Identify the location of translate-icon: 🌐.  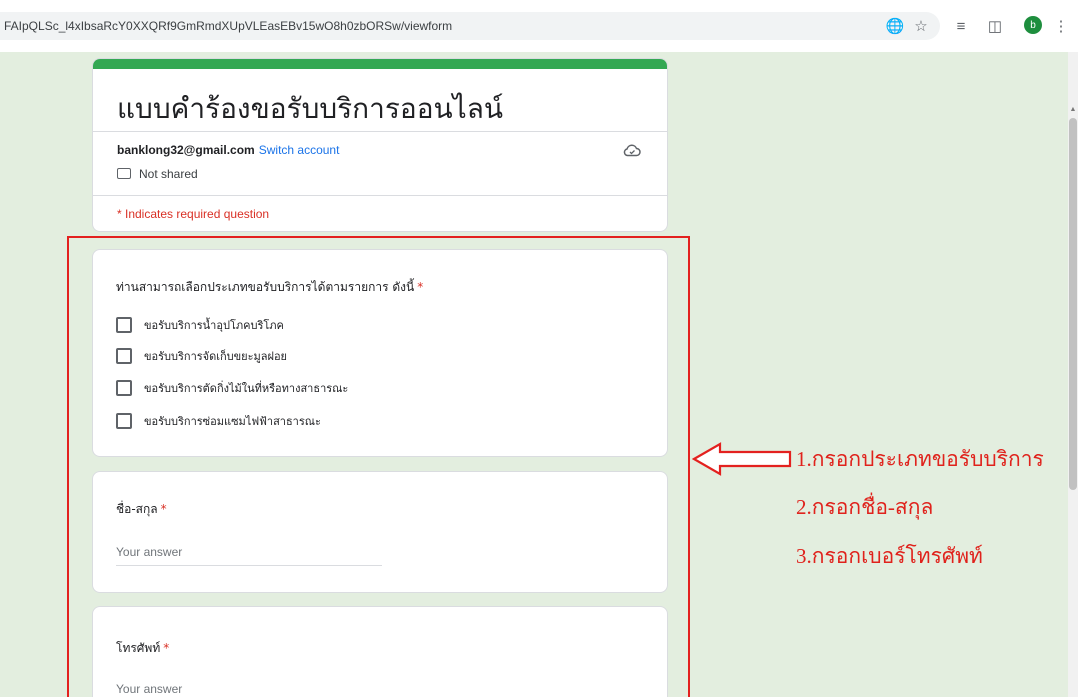
(895, 26).